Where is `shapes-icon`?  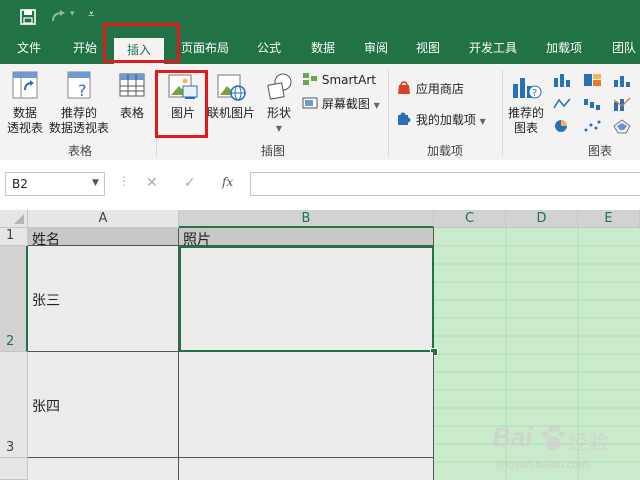 shapes-icon is located at coordinates (279, 86).